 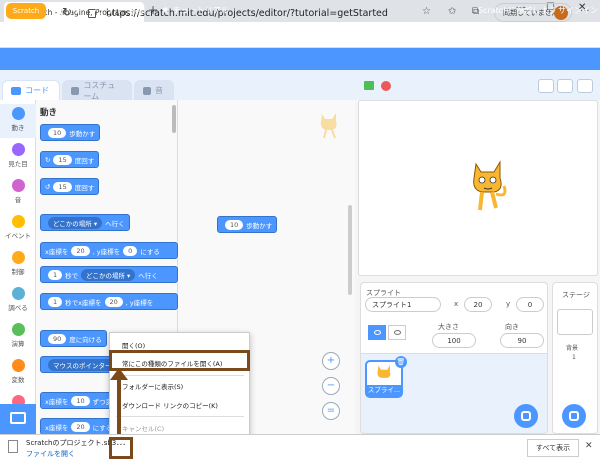 I want to click on size-input: 100, so click(x=454, y=340).